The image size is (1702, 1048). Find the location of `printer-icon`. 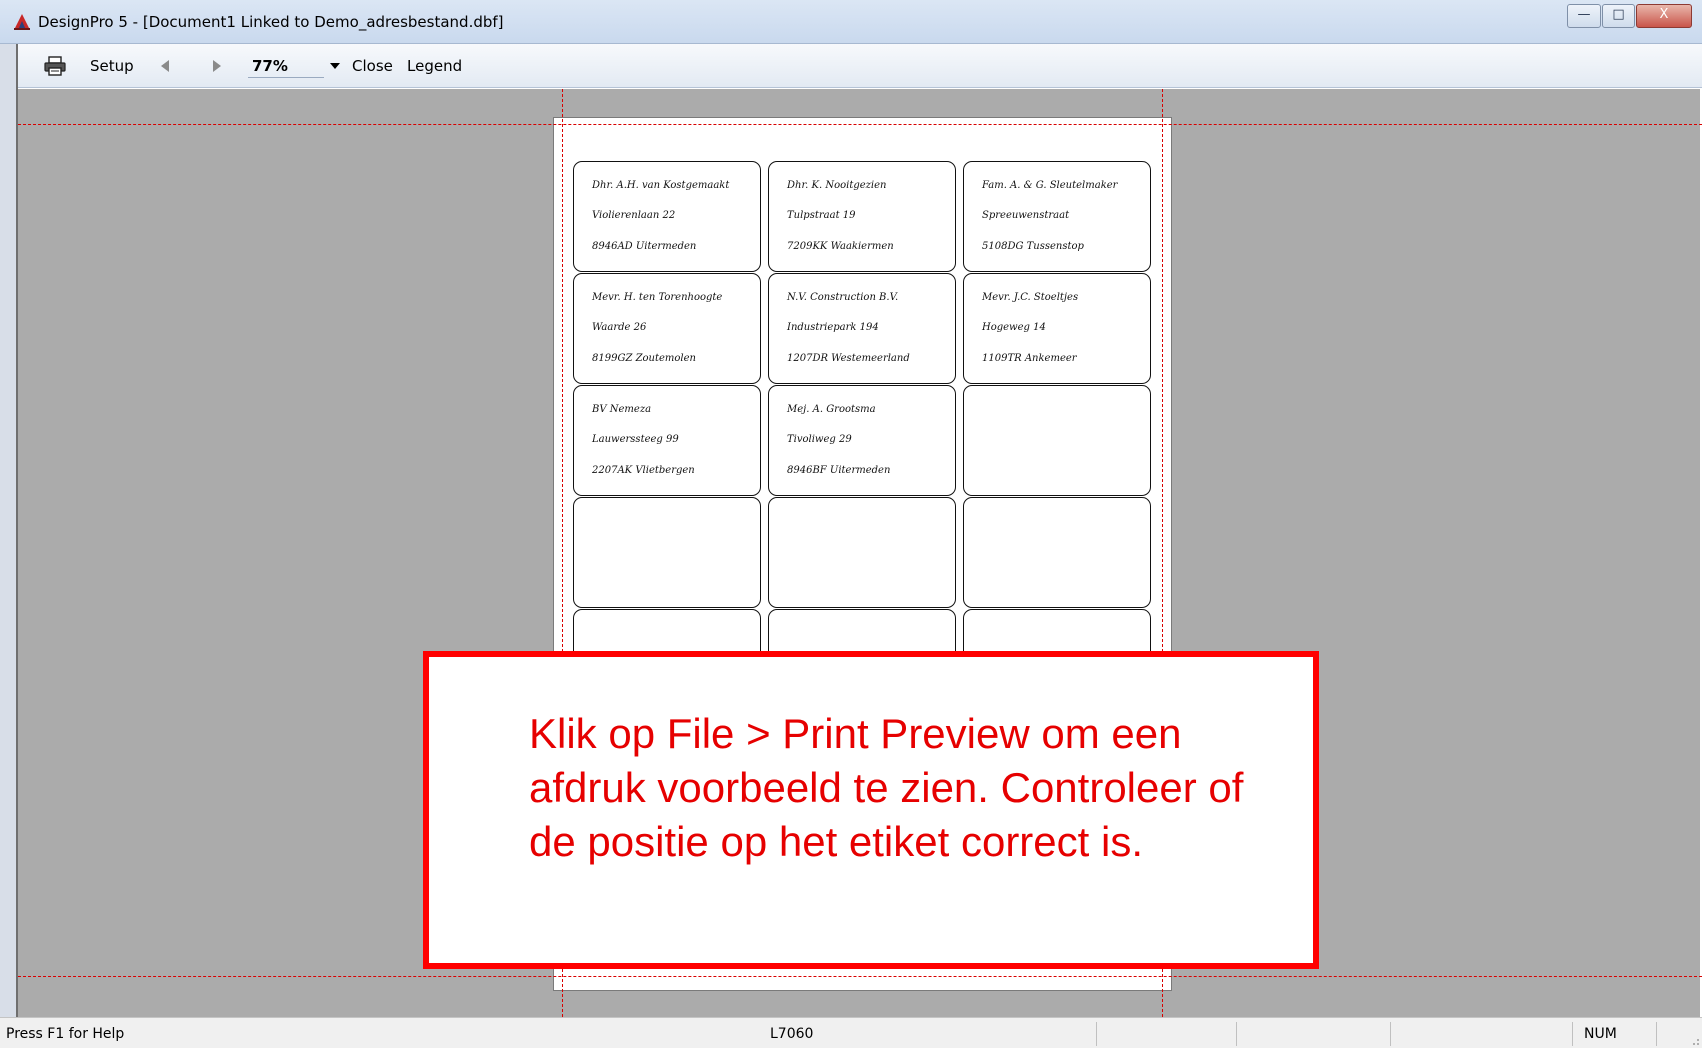

printer-icon is located at coordinates (55, 66).